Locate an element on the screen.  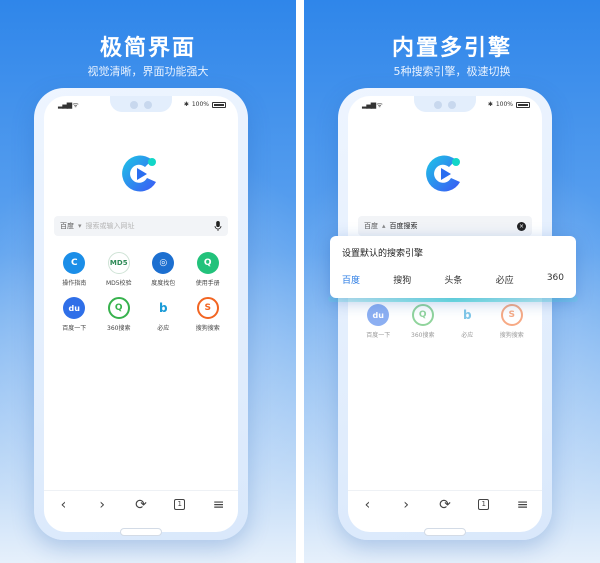
shortcut-grid: du 百度一下 Q 360搜索 b 必应 S 搜狗搜索 is located at coordinates (445, 321).